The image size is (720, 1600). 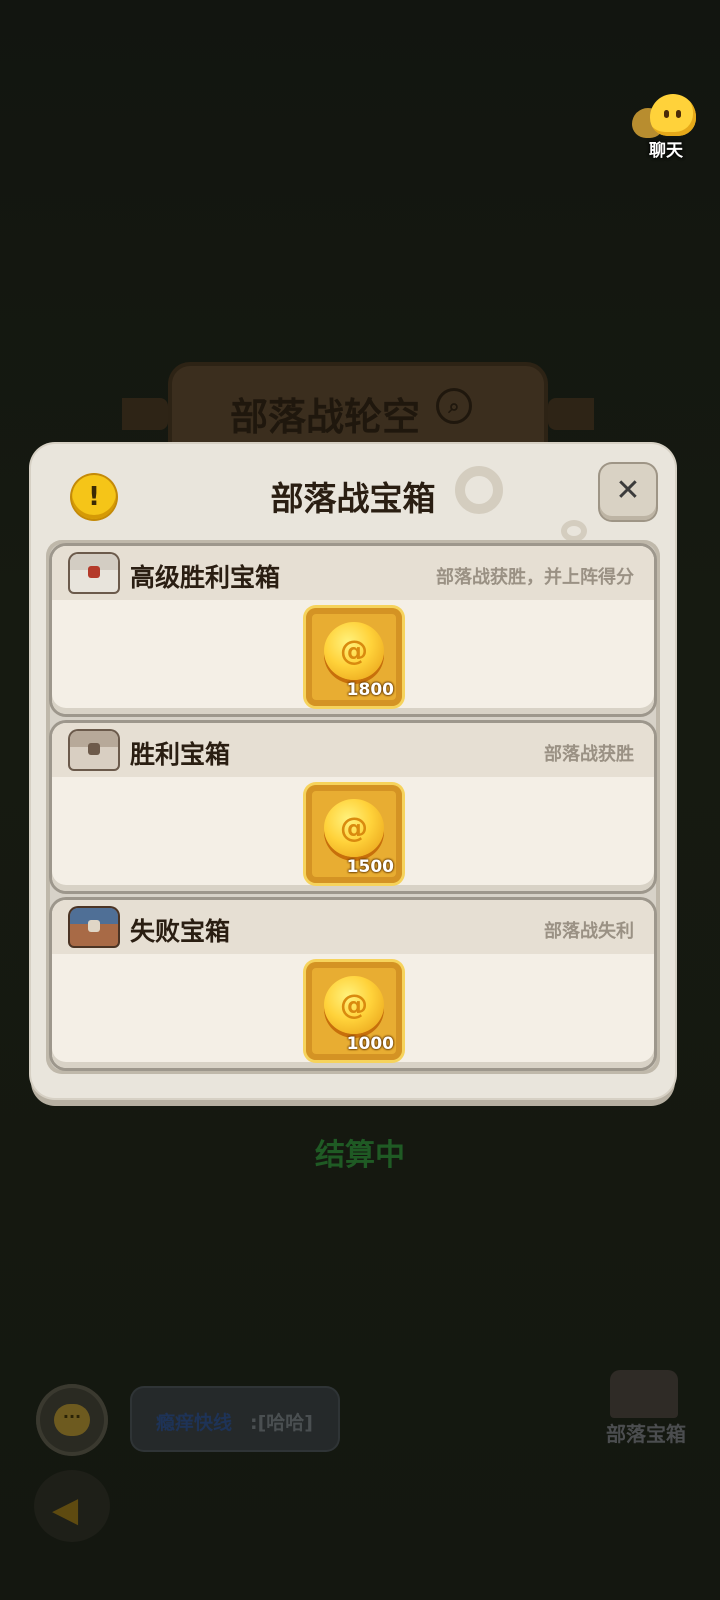 I want to click on reward-item: @ 1500, so click(x=354, y=834).